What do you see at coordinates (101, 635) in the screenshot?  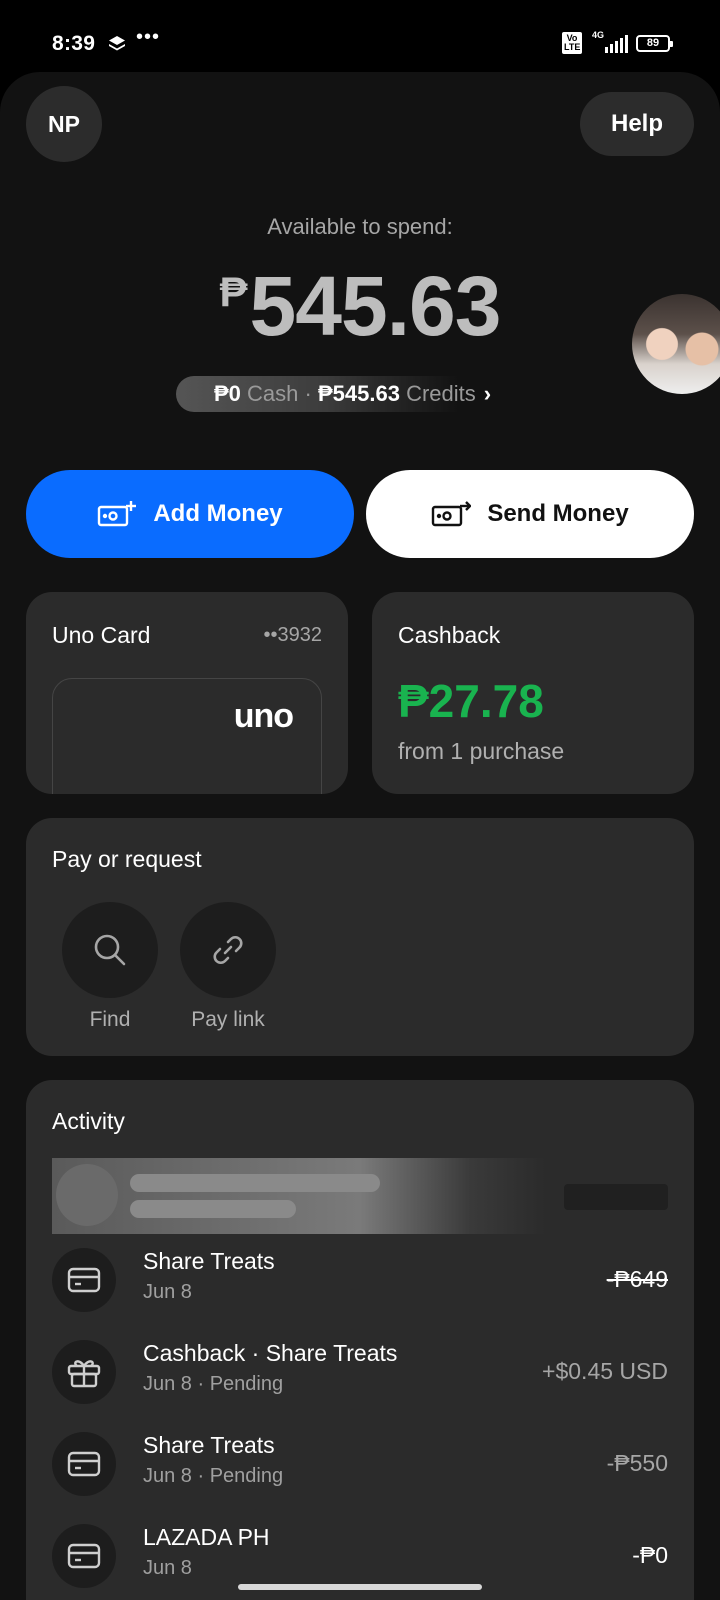 I see `uno-card-title: Uno Card` at bounding box center [101, 635].